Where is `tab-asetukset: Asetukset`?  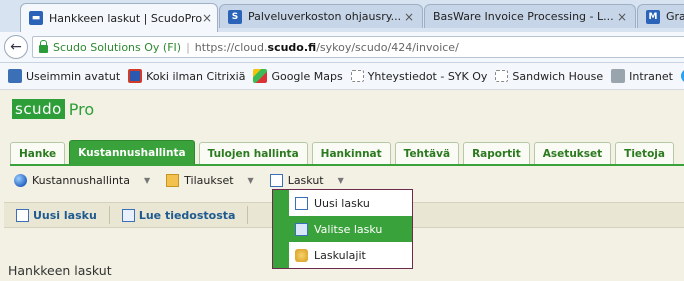 tab-asetukset: Asetukset is located at coordinates (572, 153).